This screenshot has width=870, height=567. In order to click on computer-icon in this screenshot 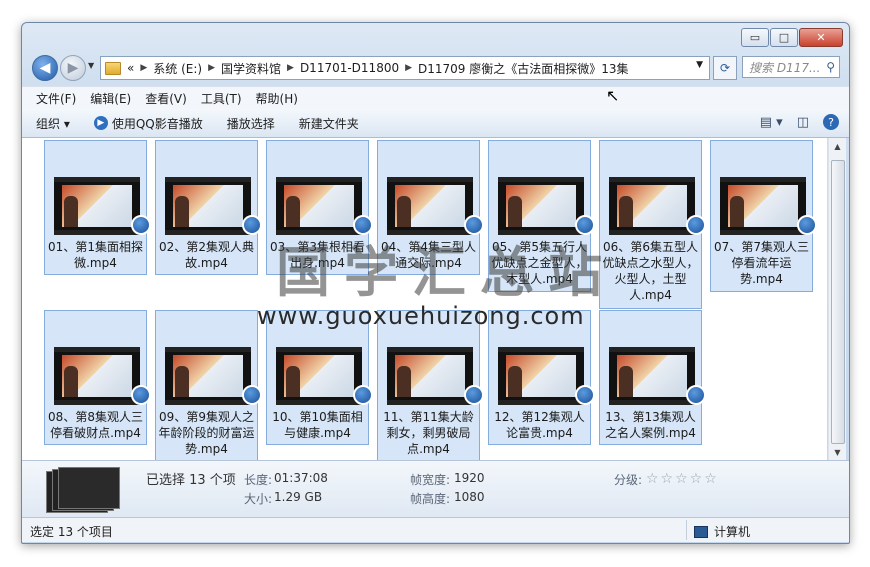, I will do `click(701, 531)`.